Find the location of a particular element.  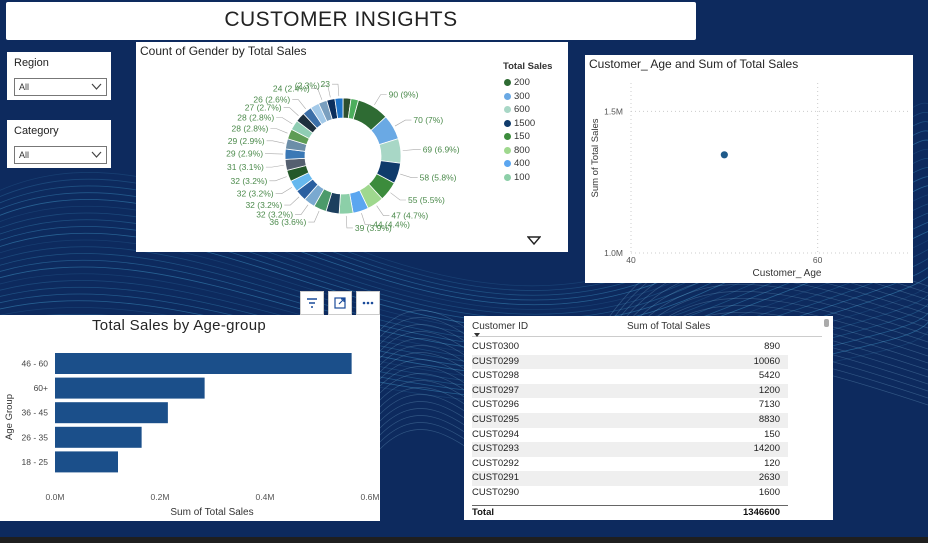

legend-item: 100 is located at coordinates (519, 178).